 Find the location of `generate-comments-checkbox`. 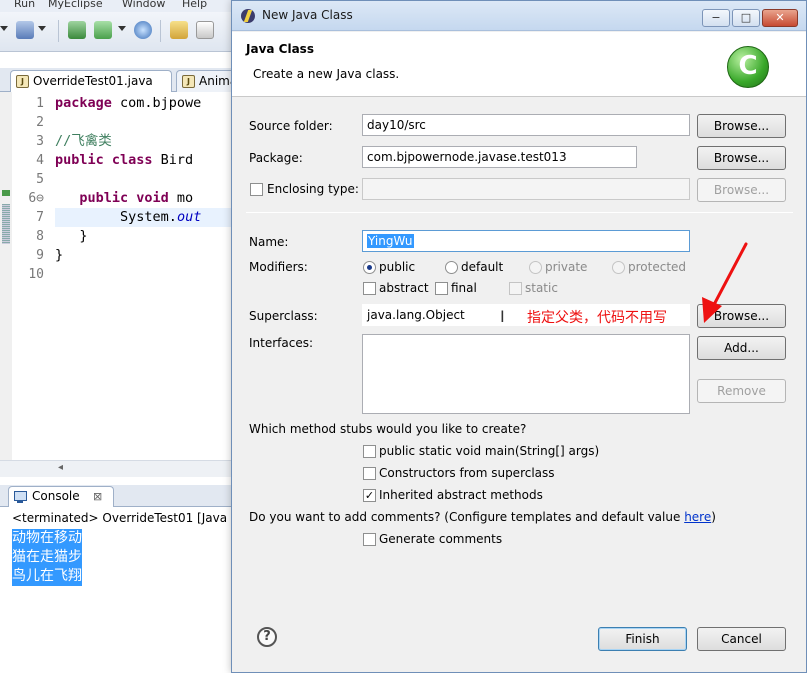

generate-comments-checkbox is located at coordinates (369, 539).